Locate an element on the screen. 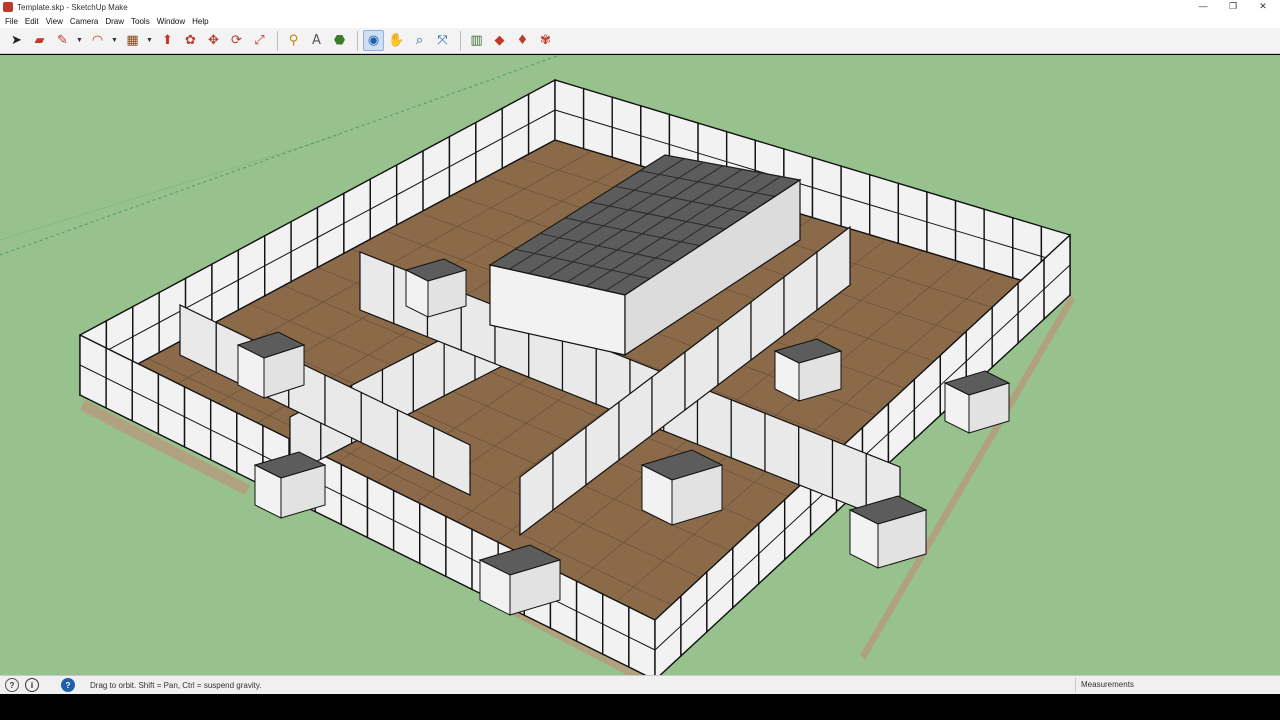 This screenshot has width=1280, height=720. warehouse-tool-button: ▥ is located at coordinates (476, 40).